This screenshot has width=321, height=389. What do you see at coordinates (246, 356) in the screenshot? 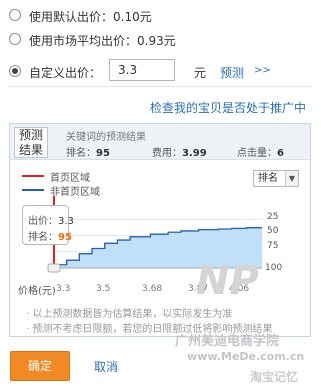
I see `watermark-site: www.MeDe.com.cn` at bounding box center [246, 356].